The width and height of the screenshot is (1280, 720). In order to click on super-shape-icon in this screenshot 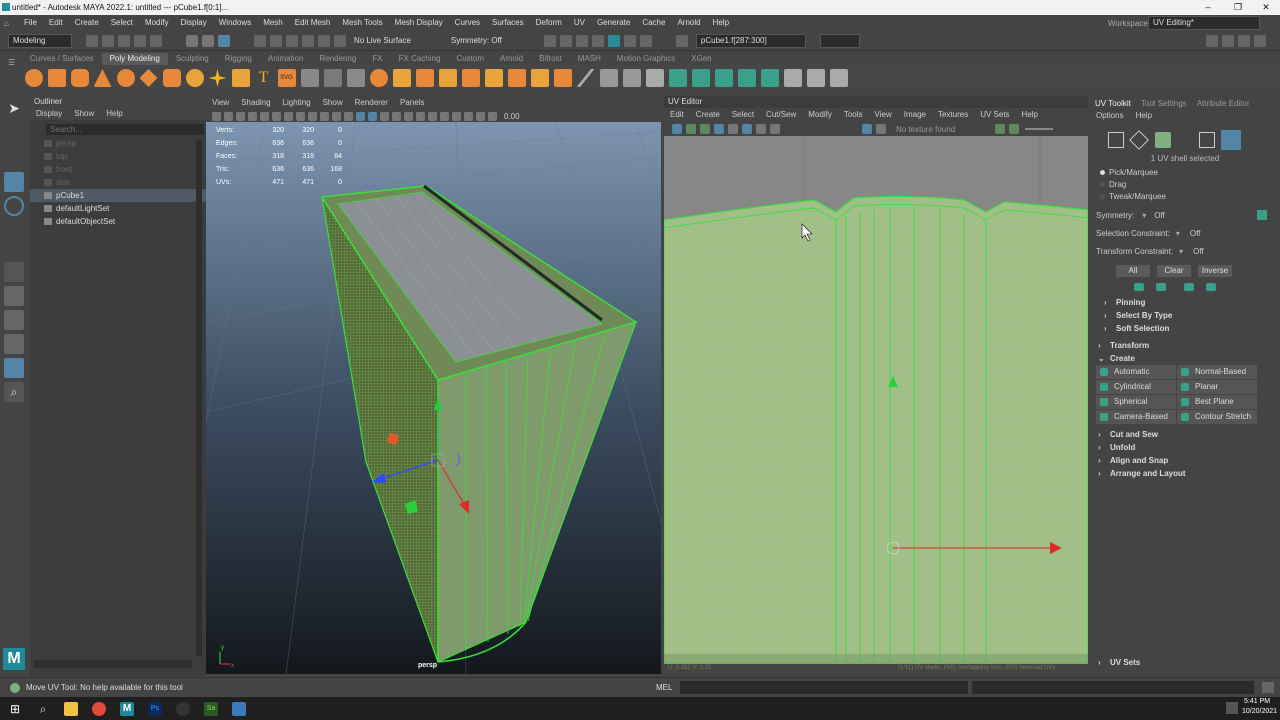, I will do `click(217, 78)`.